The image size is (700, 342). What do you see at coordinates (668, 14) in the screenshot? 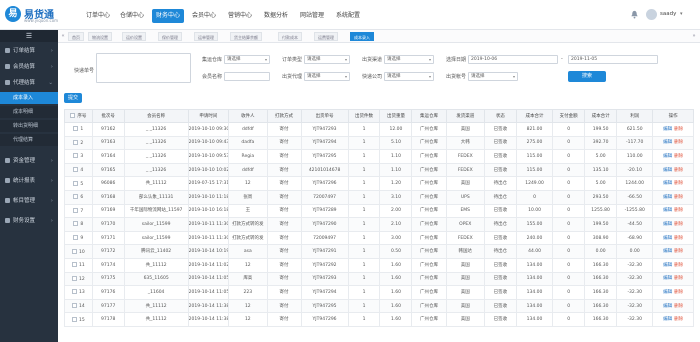
I see `username: saady` at bounding box center [668, 14].